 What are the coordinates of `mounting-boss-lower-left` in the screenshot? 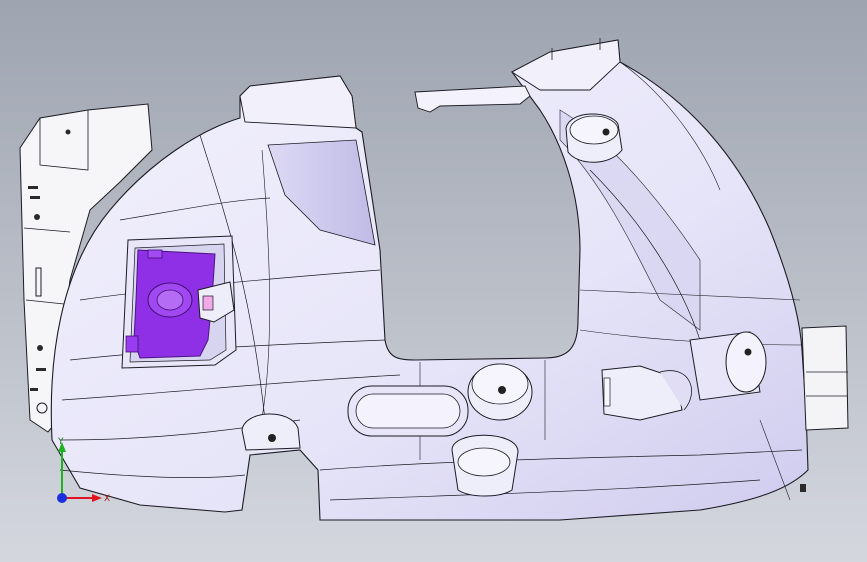 It's located at (271, 432).